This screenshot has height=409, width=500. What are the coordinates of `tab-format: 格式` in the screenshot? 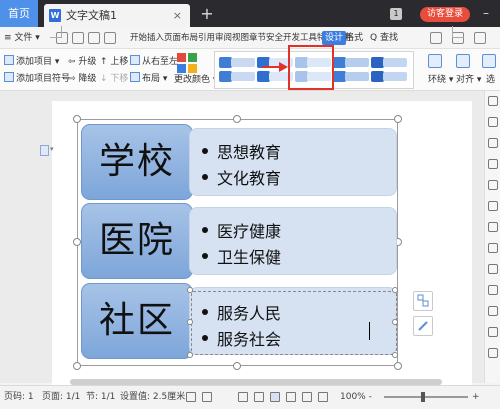 It's located at (354, 38).